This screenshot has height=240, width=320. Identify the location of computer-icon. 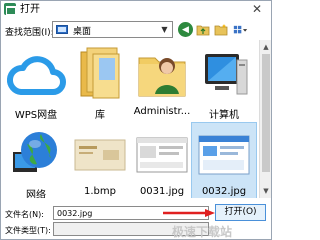
(226, 74).